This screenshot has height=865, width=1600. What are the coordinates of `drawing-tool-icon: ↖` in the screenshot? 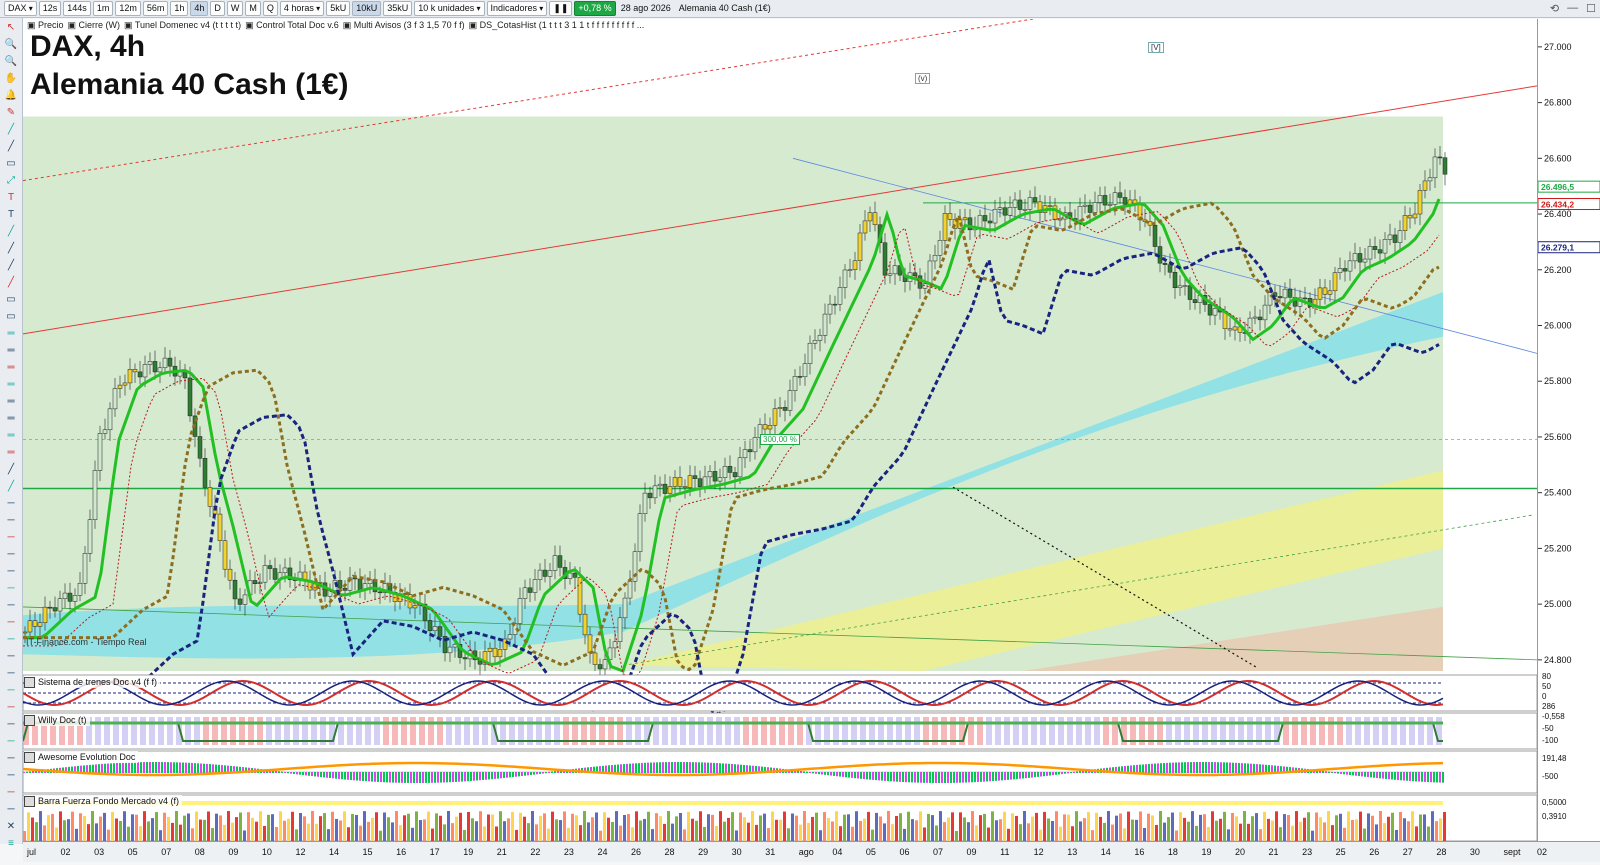 It's located at (11, 28).